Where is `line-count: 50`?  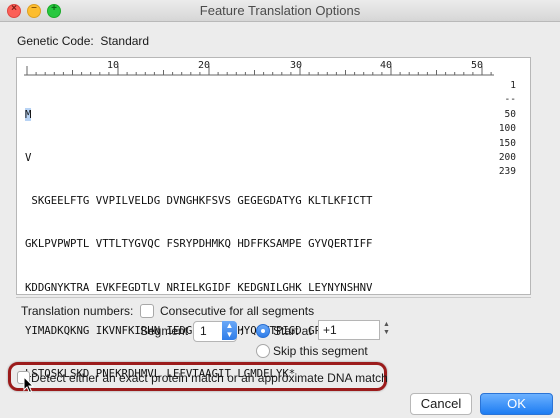
line-count: 50 is located at coordinates (510, 114).